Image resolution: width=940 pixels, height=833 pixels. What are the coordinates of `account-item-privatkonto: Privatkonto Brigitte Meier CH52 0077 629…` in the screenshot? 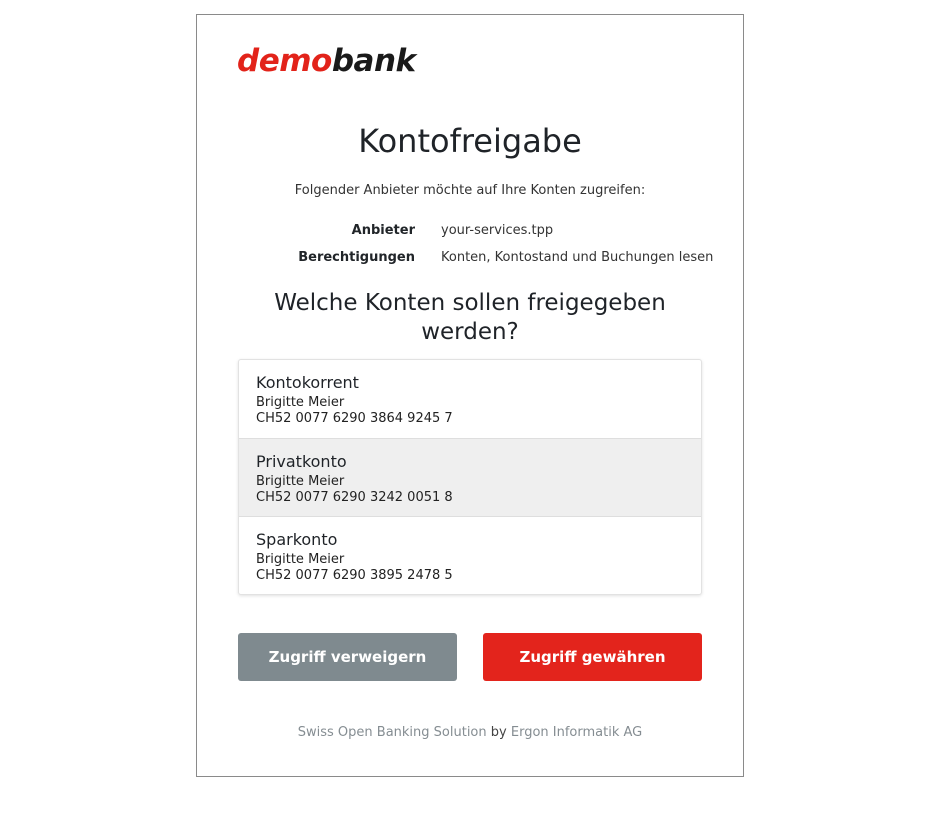 It's located at (470, 477).